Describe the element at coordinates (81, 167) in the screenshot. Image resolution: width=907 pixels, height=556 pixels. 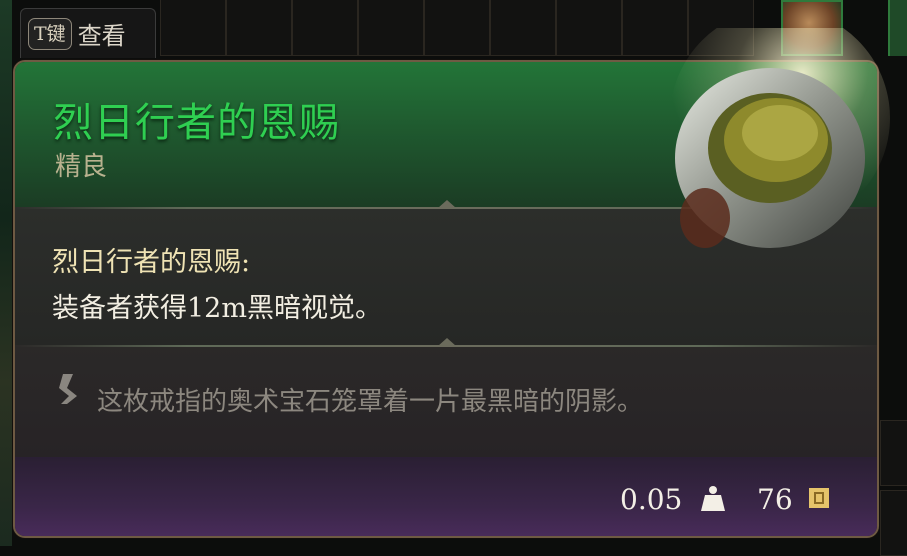
I see `item-rarity: 精良` at that location.